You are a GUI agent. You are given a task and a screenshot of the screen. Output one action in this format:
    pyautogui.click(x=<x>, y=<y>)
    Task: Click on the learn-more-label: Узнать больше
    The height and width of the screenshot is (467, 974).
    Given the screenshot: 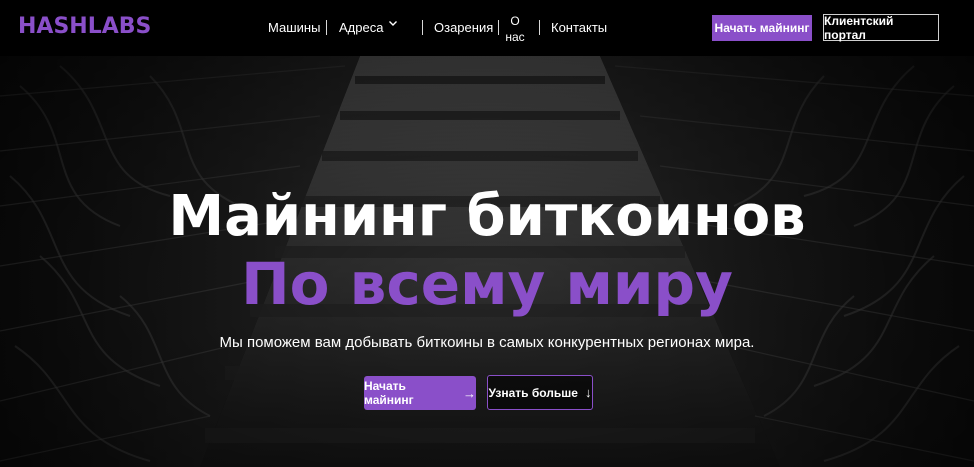 What is the action you would take?
    pyautogui.click(x=533, y=392)
    